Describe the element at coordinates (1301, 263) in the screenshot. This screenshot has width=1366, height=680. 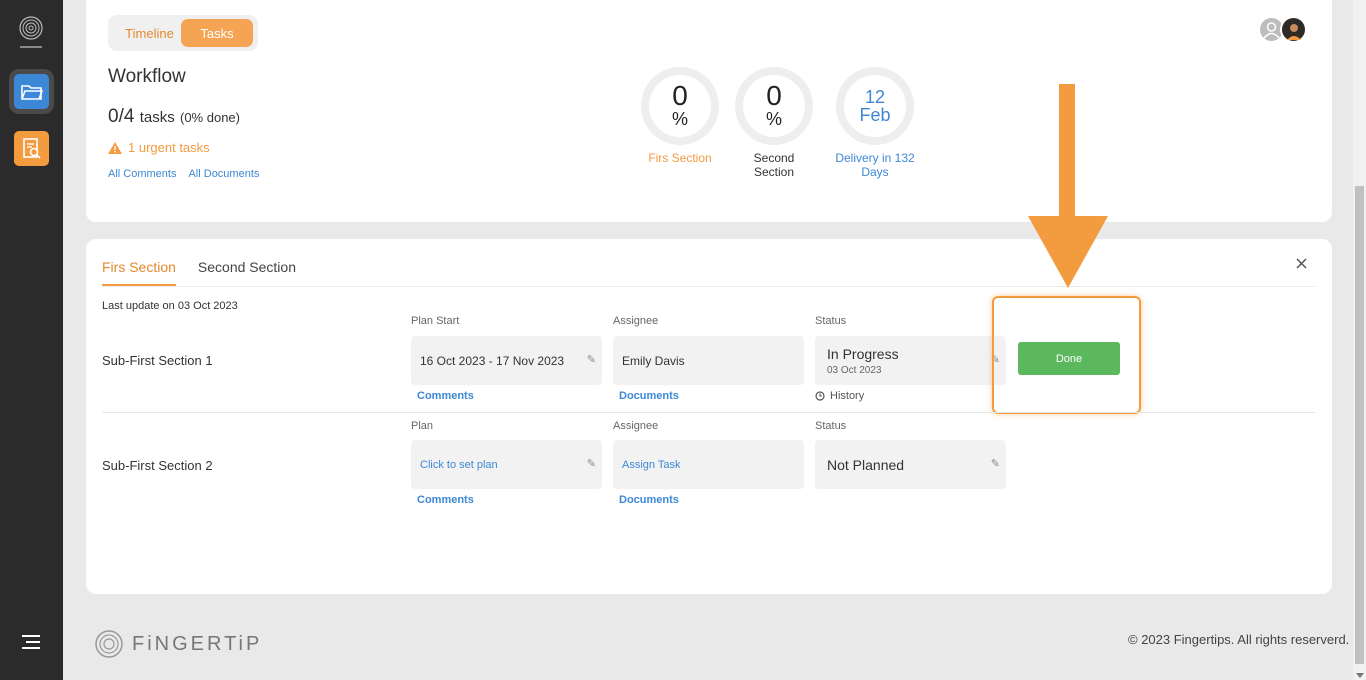
I see `close-icon` at that location.